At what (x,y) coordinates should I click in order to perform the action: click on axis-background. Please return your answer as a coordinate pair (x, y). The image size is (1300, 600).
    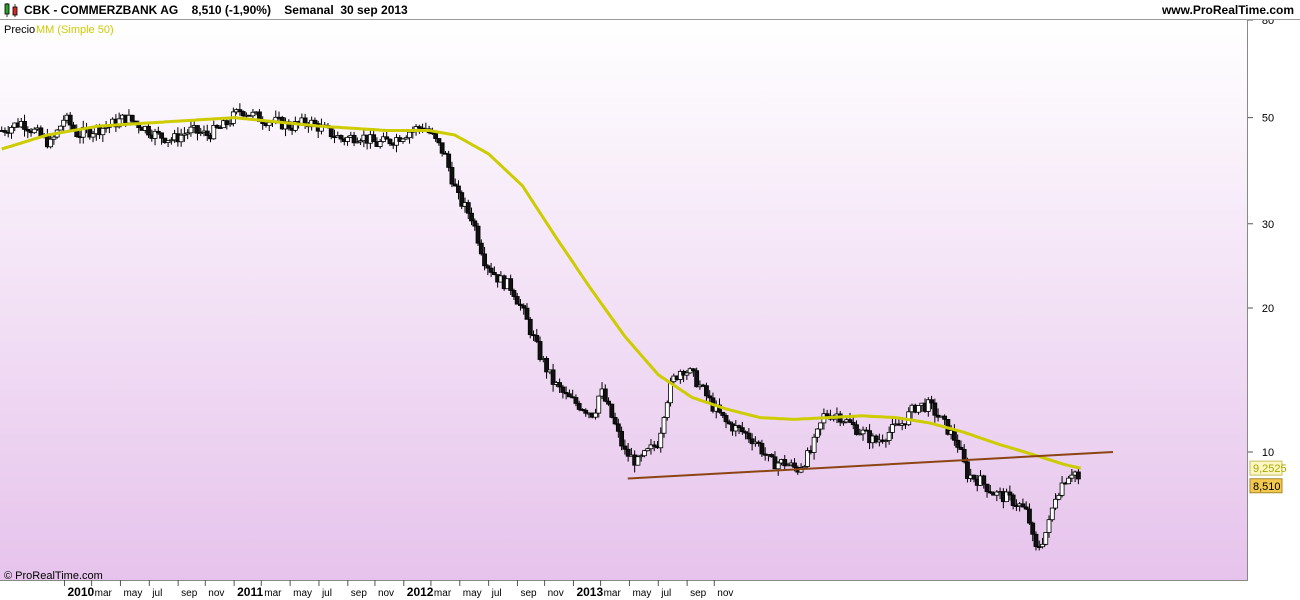
    Looking at the image, I should click on (1274, 300).